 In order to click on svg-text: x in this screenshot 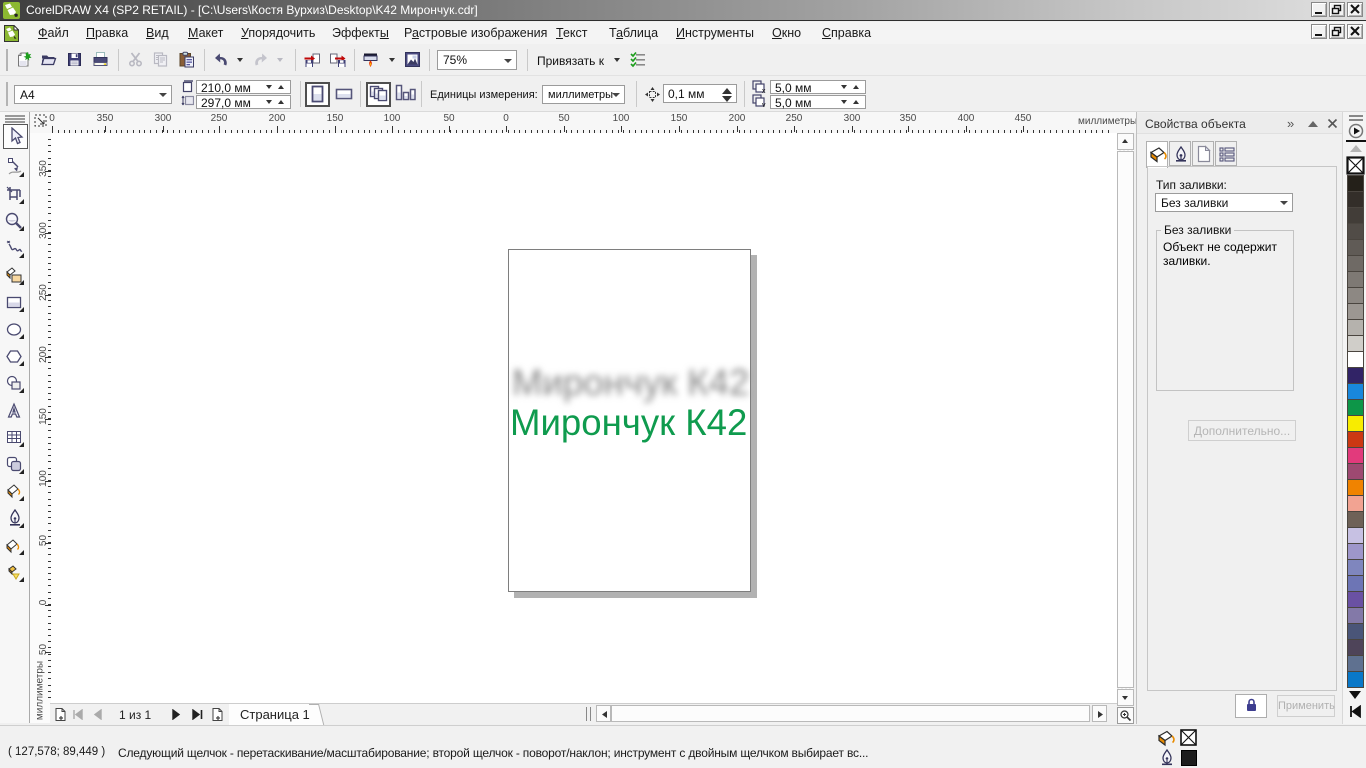, I will do `click(764, 90)`.